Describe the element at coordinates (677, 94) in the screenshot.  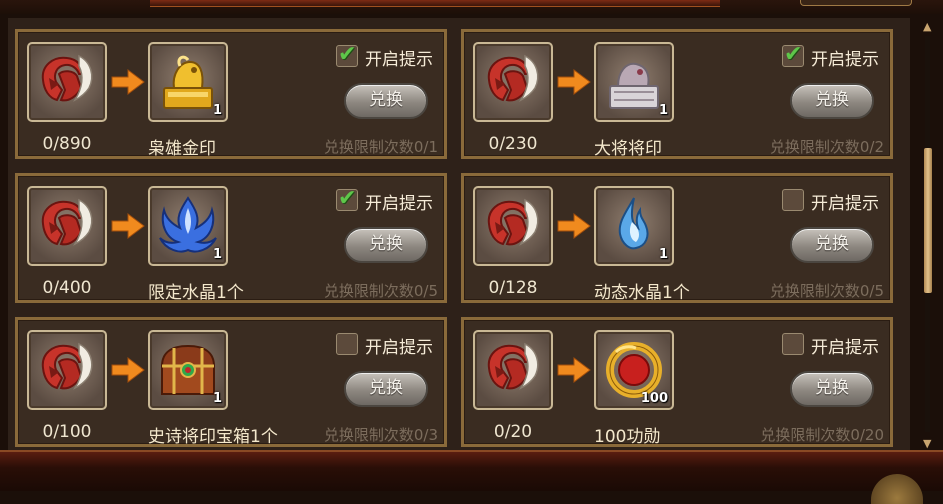
I see `exchange-card-2: 1 0/230 大将将印 ✔ 开启提示 兑换 兑换限制次数0/2` at that location.